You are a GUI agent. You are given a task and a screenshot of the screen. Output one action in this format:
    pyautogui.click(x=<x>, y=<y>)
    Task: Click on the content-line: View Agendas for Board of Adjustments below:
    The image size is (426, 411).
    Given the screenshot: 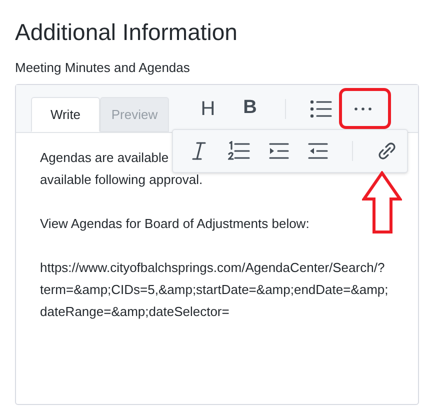 What is the action you would take?
    pyautogui.click(x=175, y=224)
    